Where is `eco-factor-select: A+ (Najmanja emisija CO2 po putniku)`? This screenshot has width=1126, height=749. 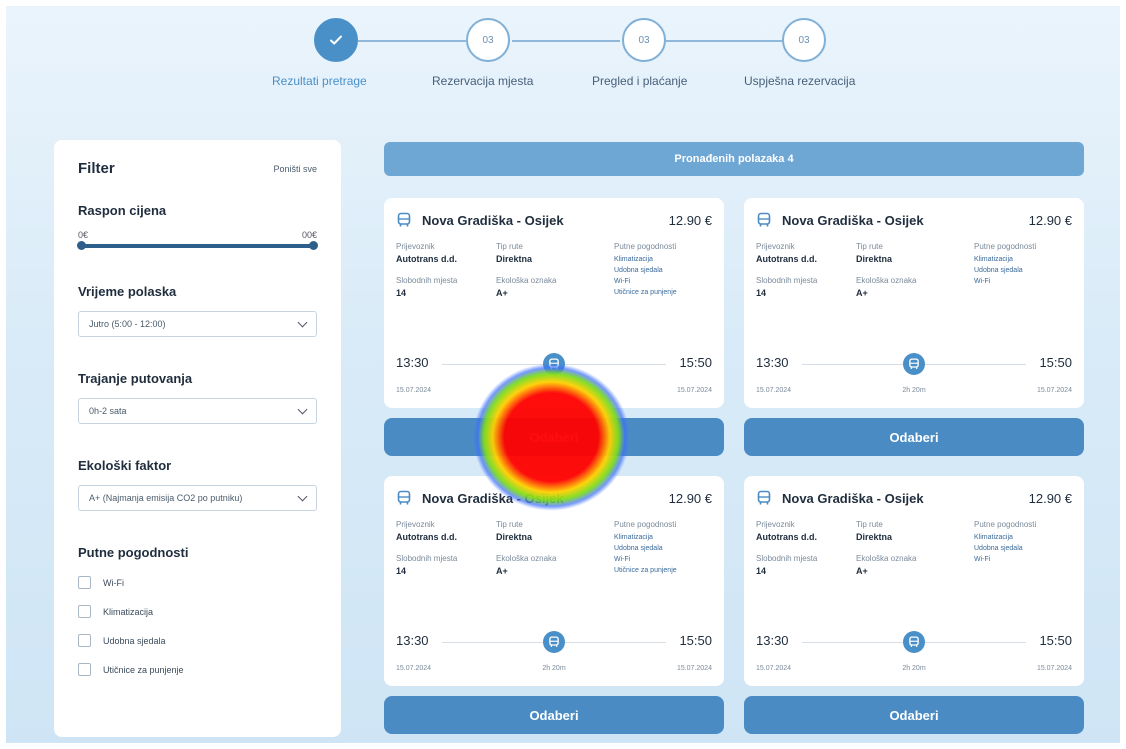 eco-factor-select: A+ (Najmanja emisija CO2 po putniku) is located at coordinates (197, 498).